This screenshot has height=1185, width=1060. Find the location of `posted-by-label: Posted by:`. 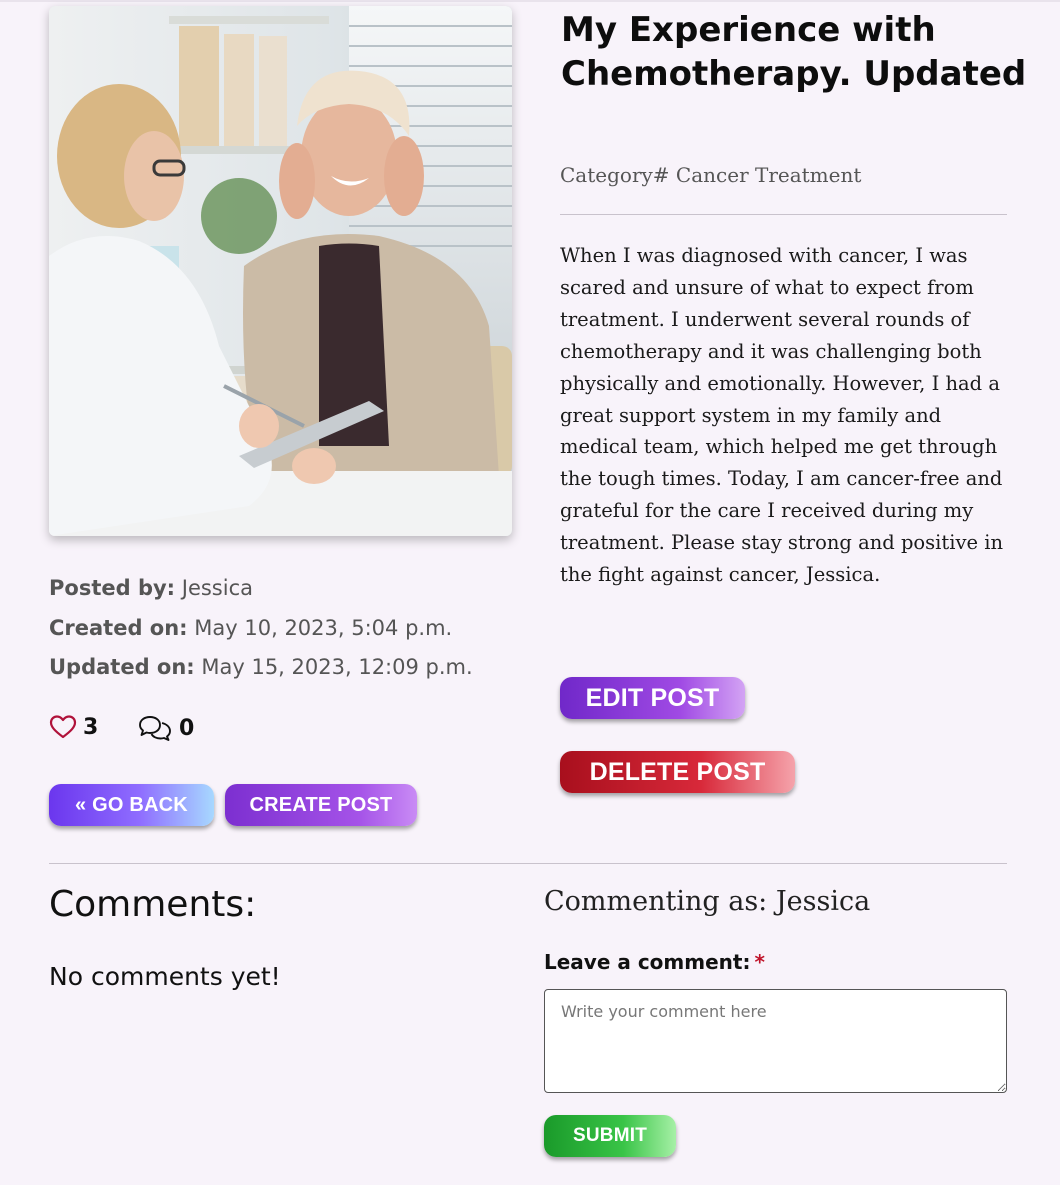

posted-by-label: Posted by: is located at coordinates (112, 588).